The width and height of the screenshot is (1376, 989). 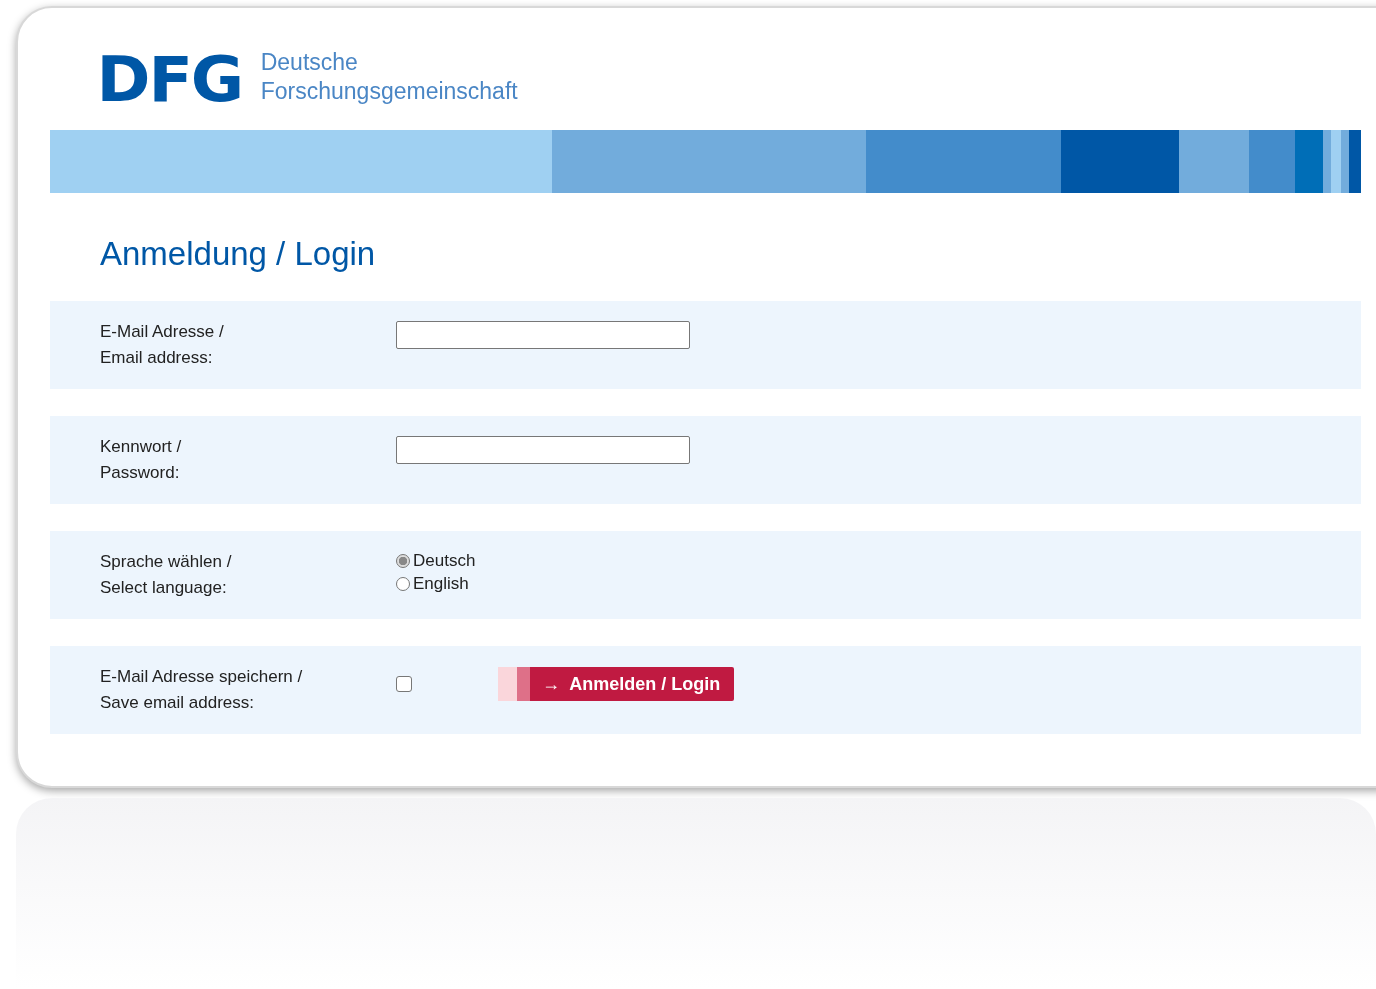 I want to click on field-label: Sprache wählen / Select language:, so click(x=166, y=574).